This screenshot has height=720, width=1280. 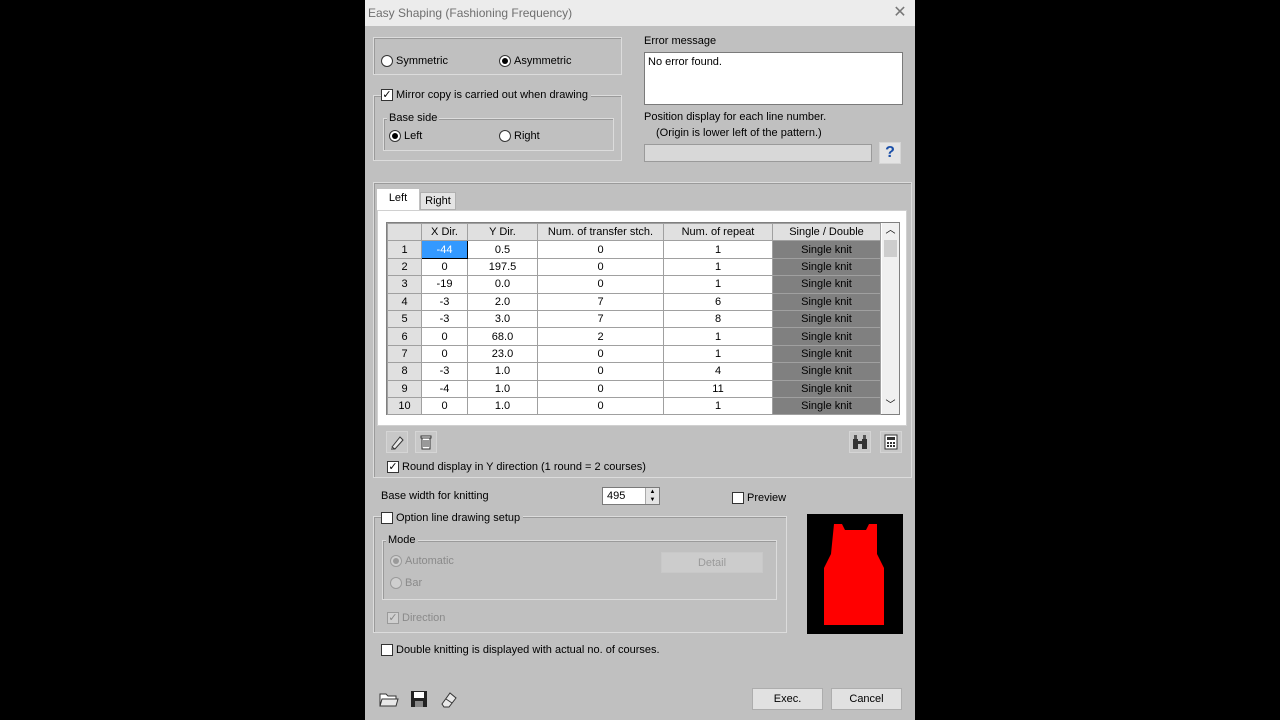 What do you see at coordinates (866, 699) in the screenshot?
I see `cancel-button: Cancel` at bounding box center [866, 699].